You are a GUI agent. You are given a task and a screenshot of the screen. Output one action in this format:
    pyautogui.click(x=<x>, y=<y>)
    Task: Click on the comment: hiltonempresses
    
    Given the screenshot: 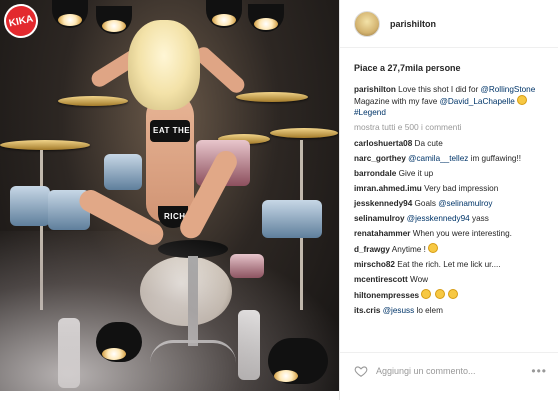 What is the action you would take?
    pyautogui.click(x=454, y=294)
    